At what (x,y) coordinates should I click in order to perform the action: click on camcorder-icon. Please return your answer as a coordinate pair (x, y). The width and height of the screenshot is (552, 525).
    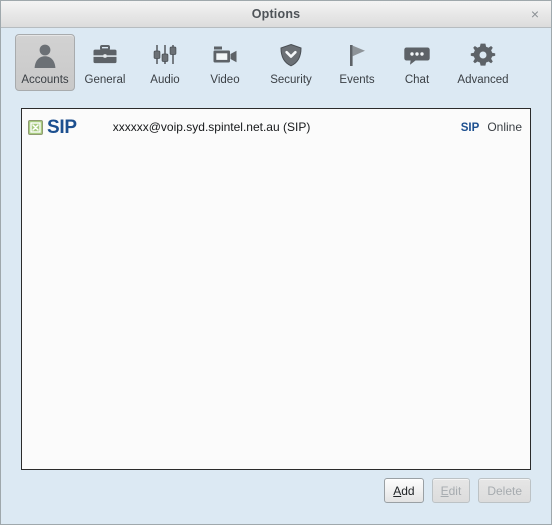
    Looking at the image, I should click on (225, 55).